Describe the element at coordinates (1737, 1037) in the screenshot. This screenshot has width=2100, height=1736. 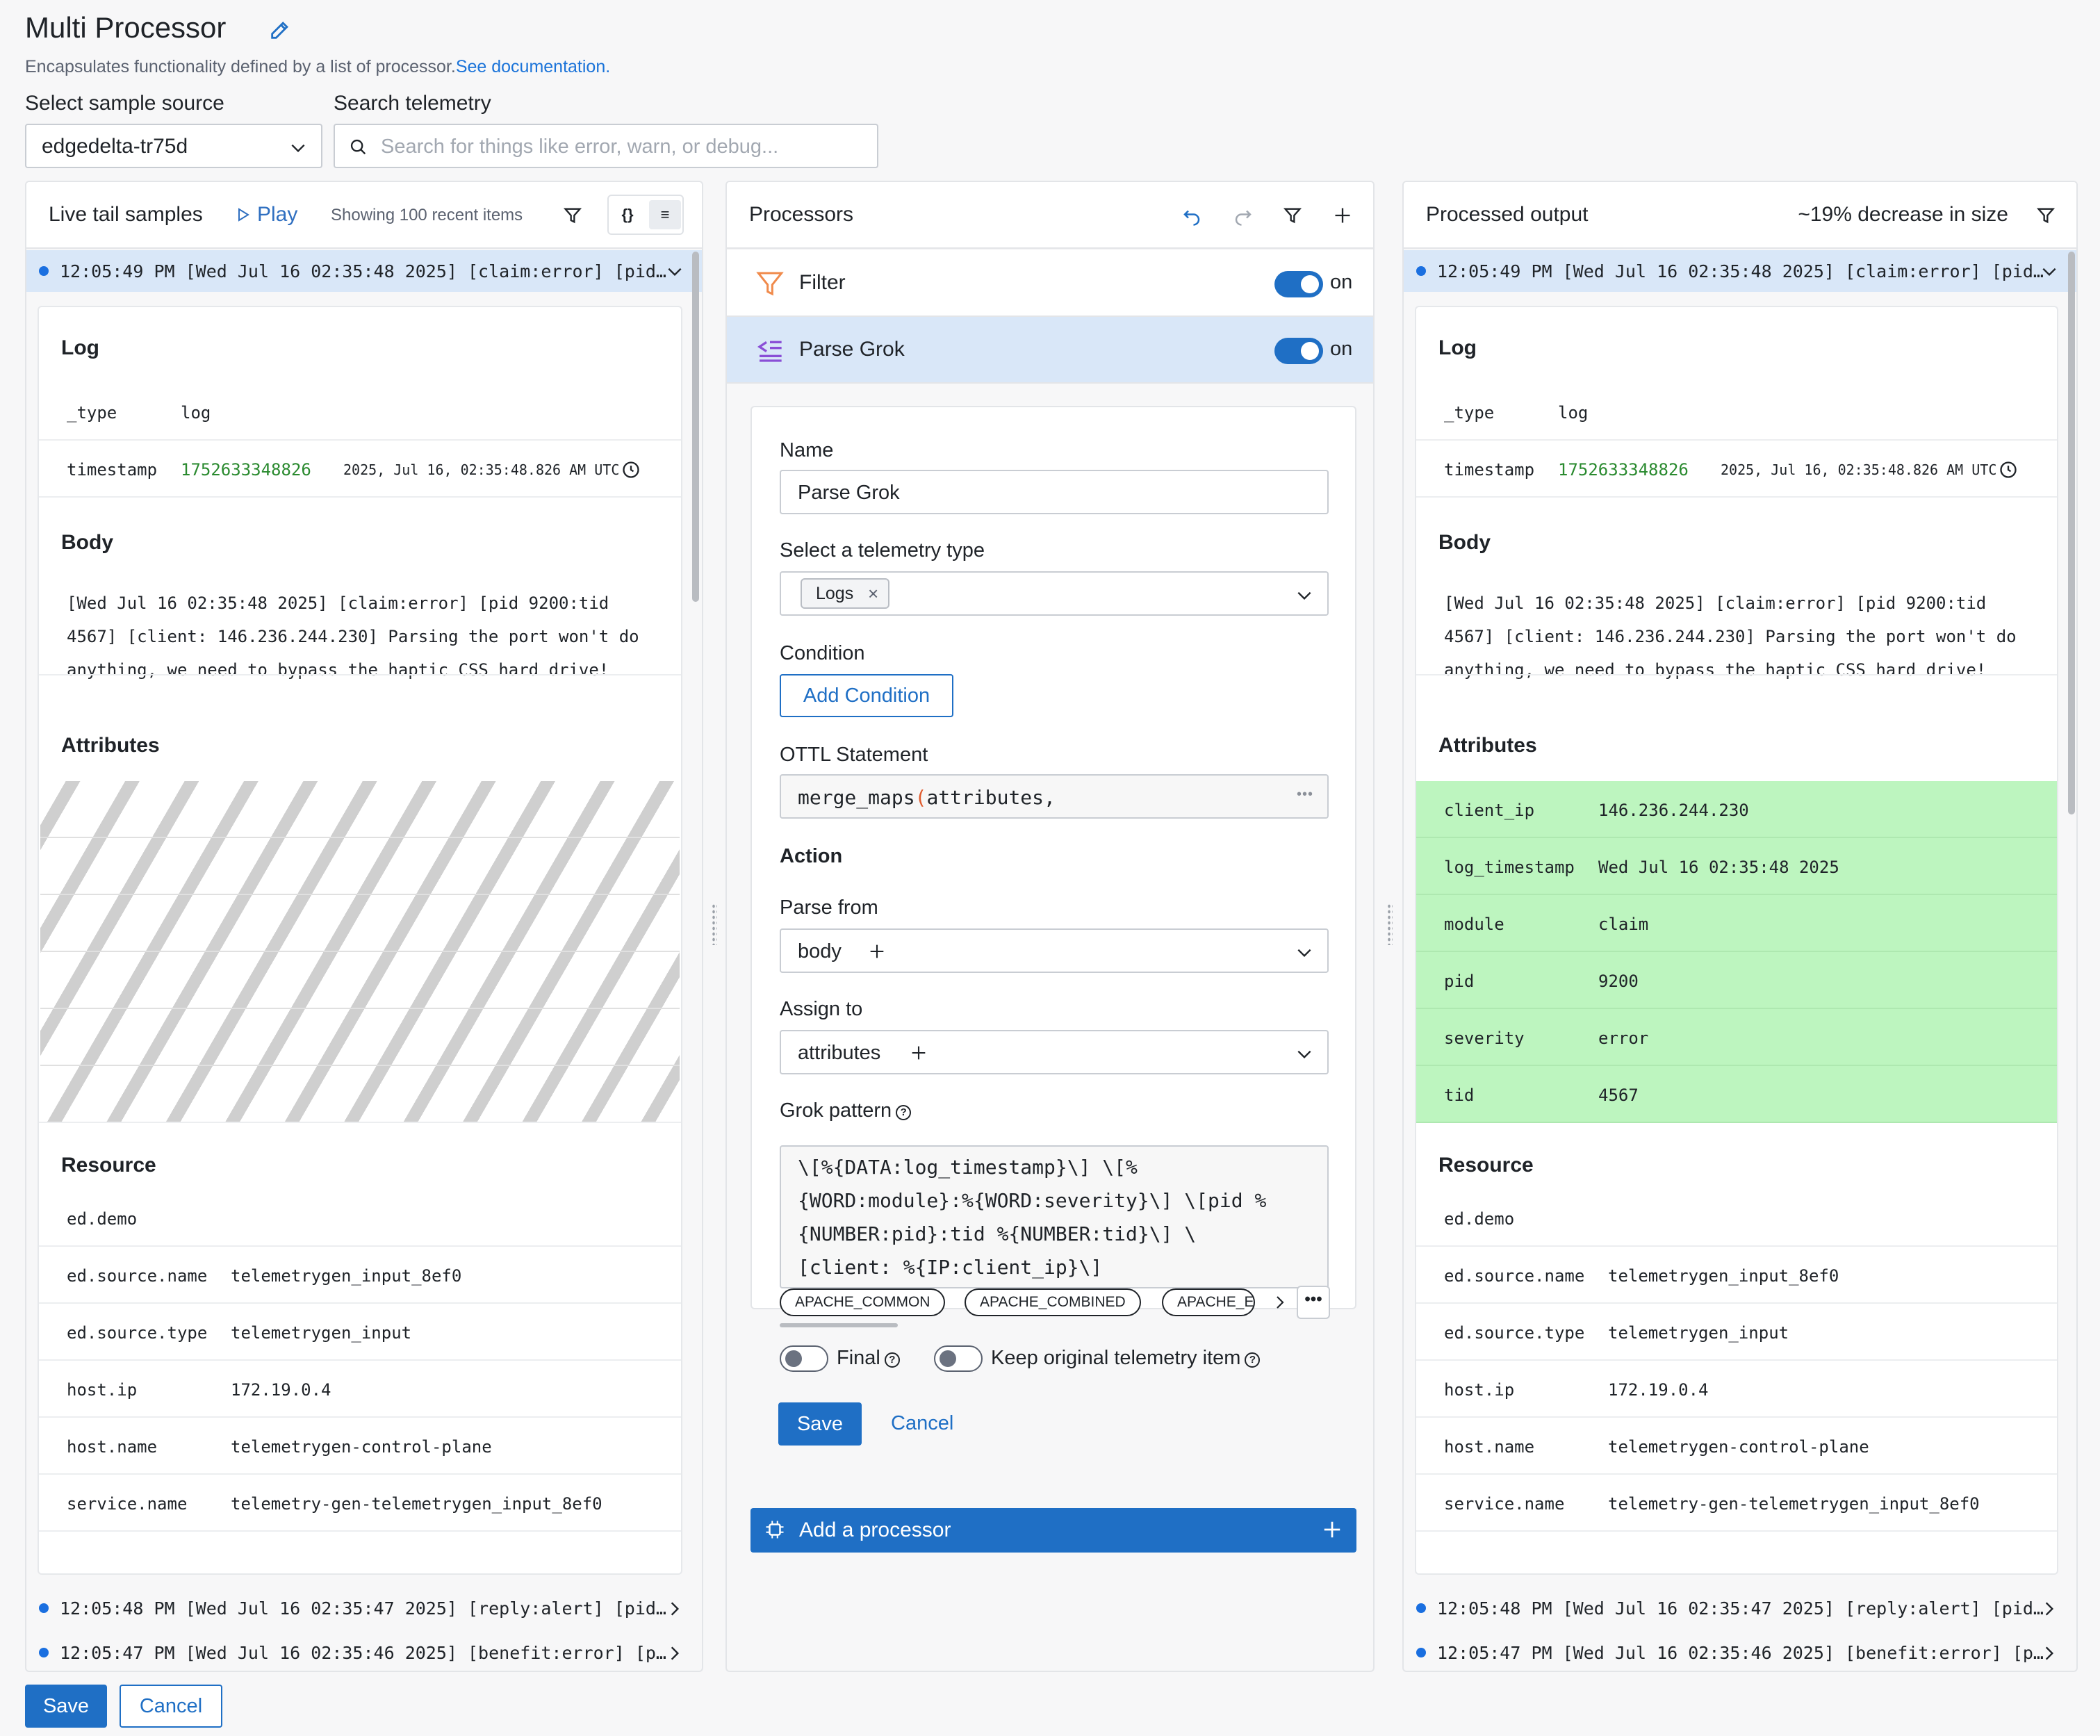
I see `attribute-row-added: severity error` at that location.